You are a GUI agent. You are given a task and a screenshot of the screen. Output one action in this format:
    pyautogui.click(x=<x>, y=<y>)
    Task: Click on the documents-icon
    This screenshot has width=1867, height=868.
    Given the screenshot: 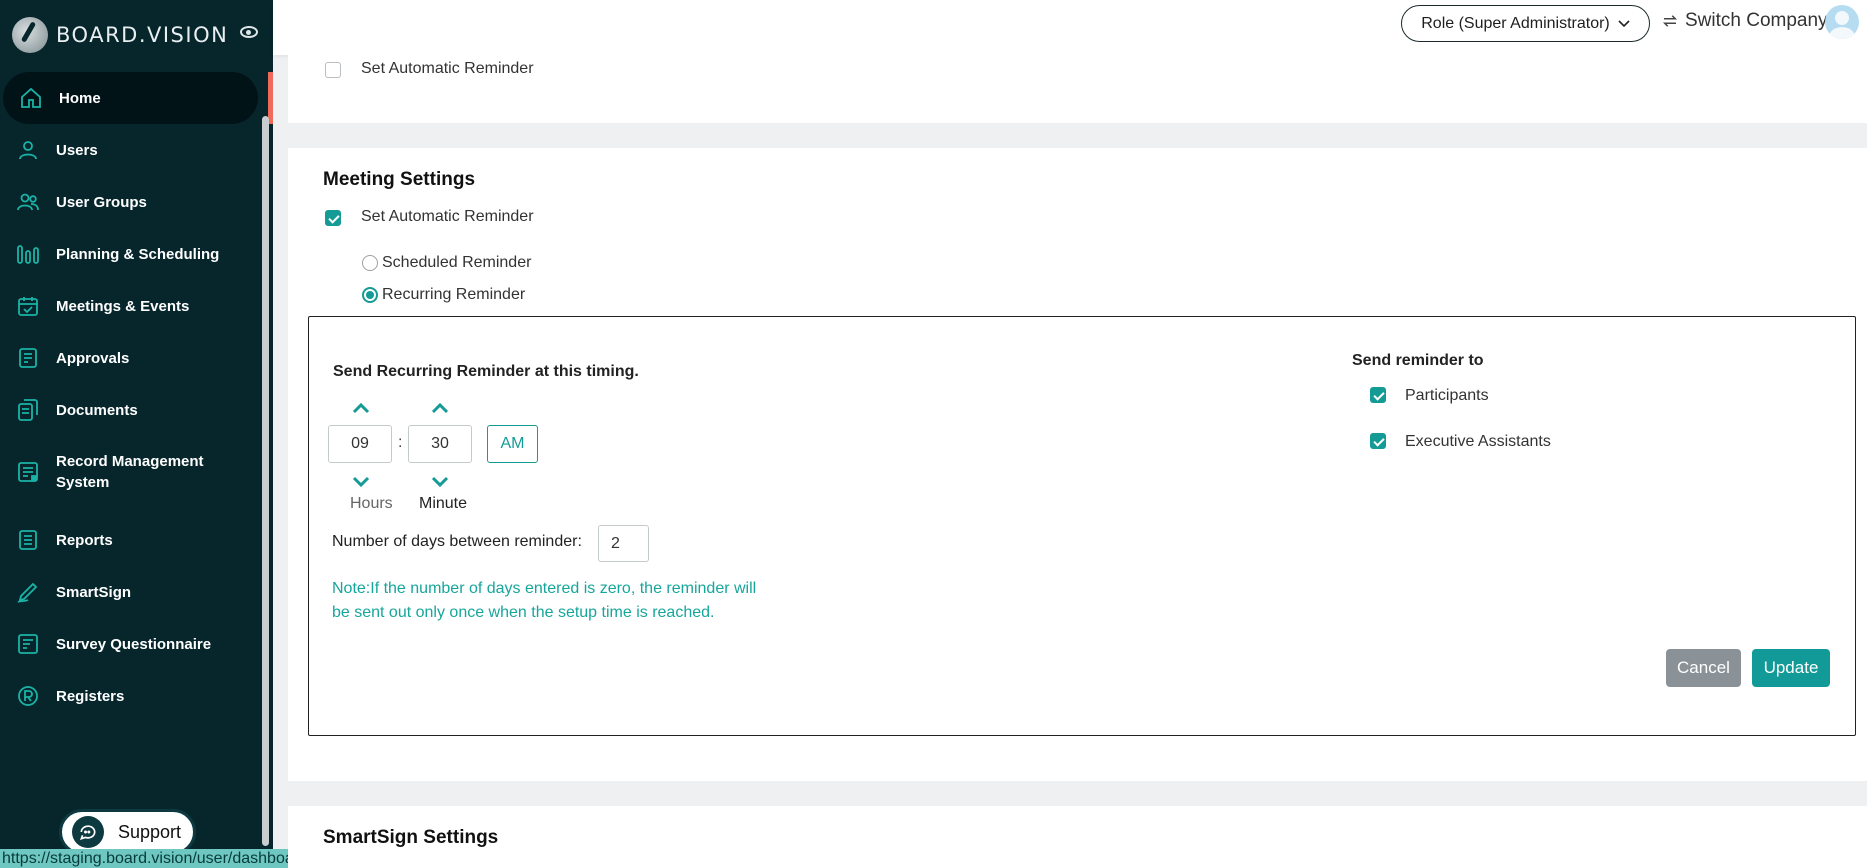 What is the action you would take?
    pyautogui.click(x=28, y=410)
    